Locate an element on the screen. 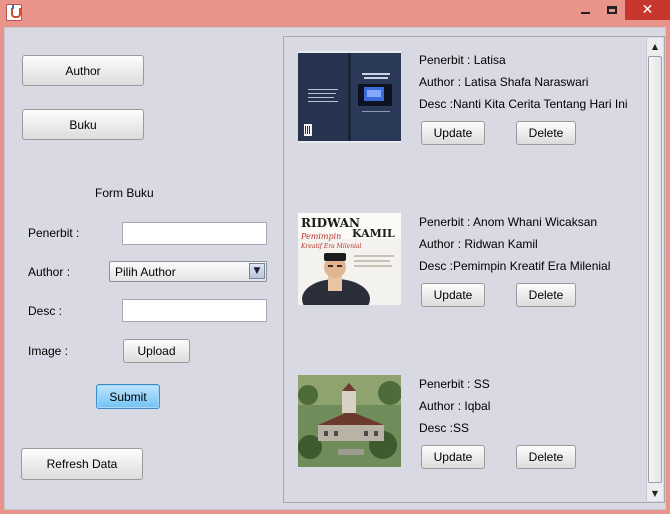 The height and width of the screenshot is (514, 670). scroll-down-icon: ▼ is located at coordinates (655, 493).